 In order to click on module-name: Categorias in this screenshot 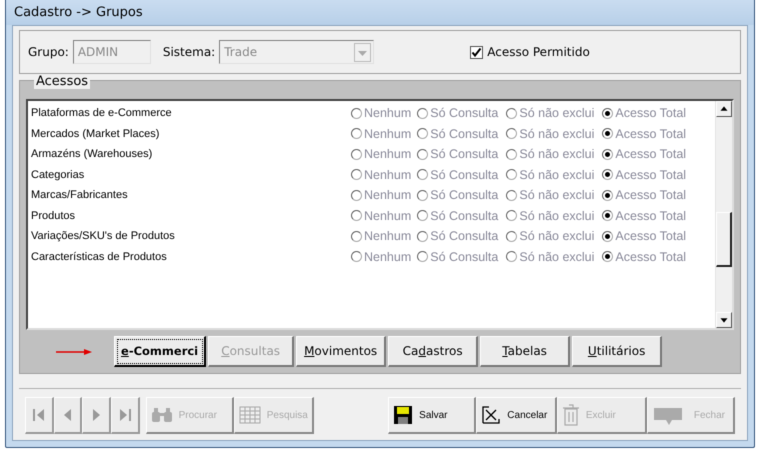, I will do `click(58, 174)`.